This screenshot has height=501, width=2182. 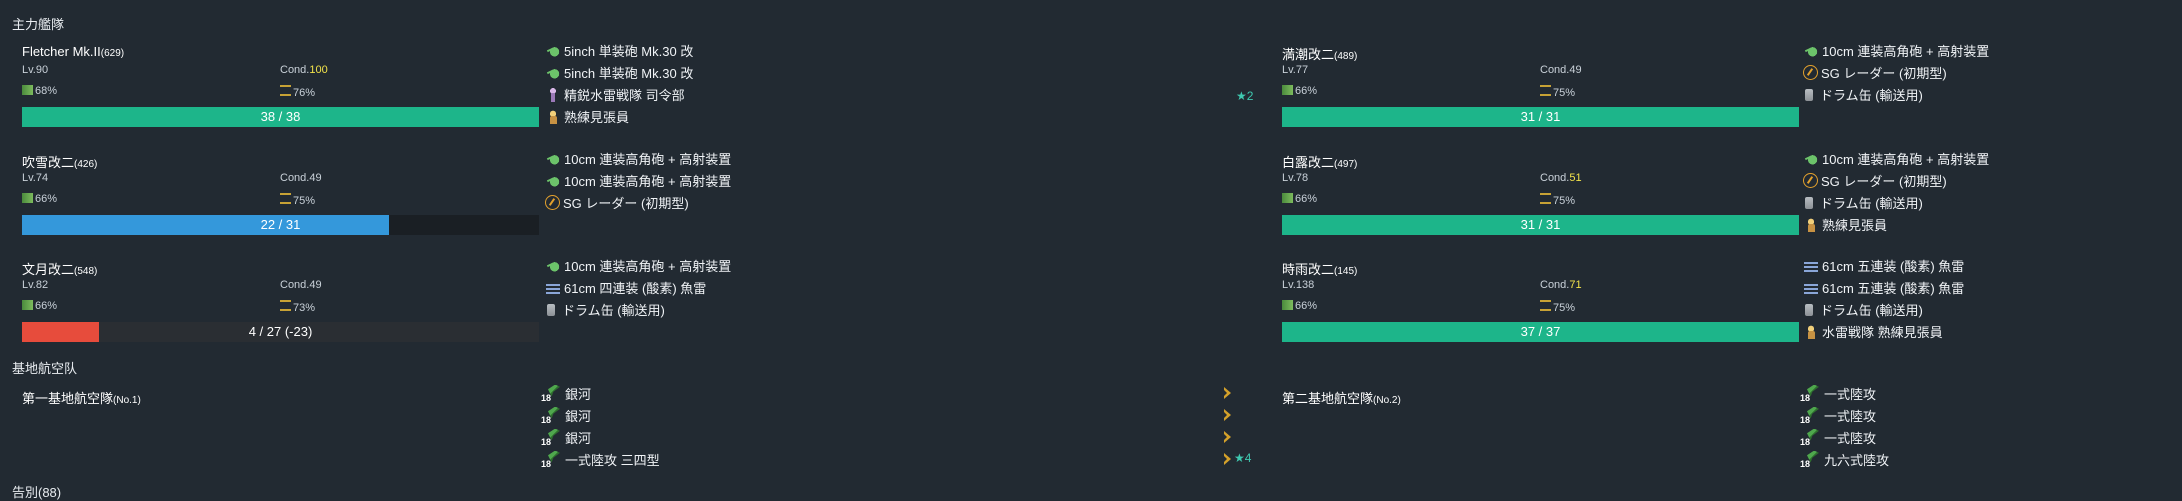 What do you see at coordinates (1346, 271) in the screenshot?
I see `ship-id: (145)` at bounding box center [1346, 271].